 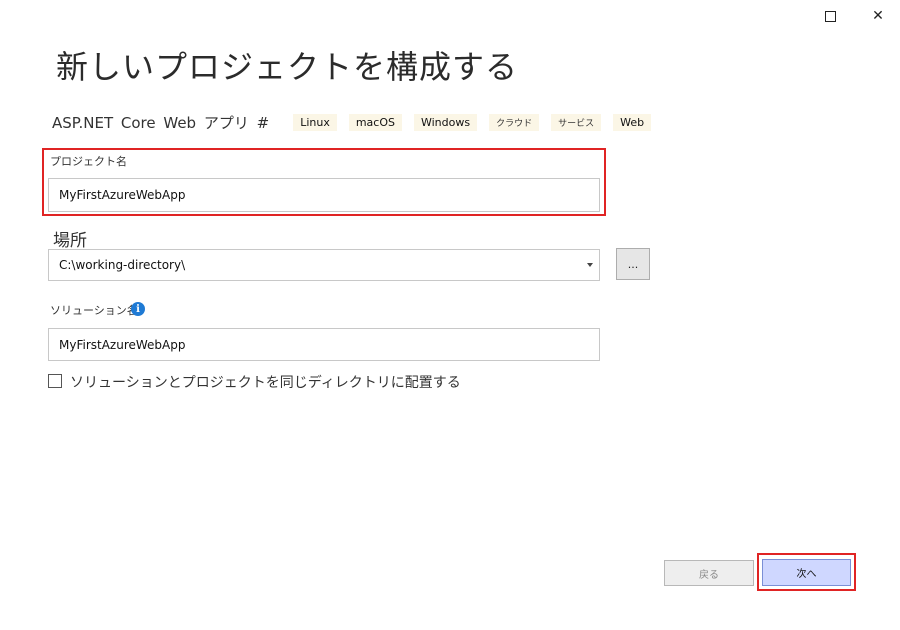 I want to click on next-button: 次へ, so click(x=806, y=572).